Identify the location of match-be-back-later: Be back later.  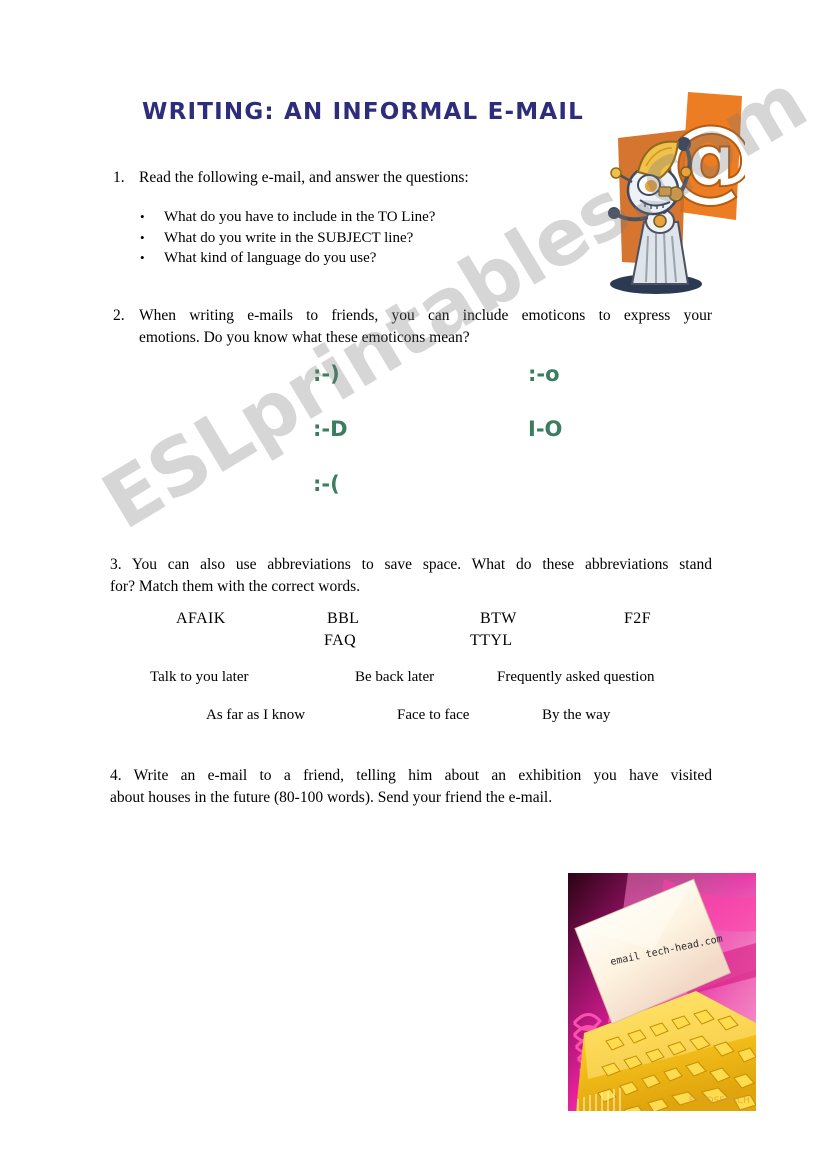
(395, 677).